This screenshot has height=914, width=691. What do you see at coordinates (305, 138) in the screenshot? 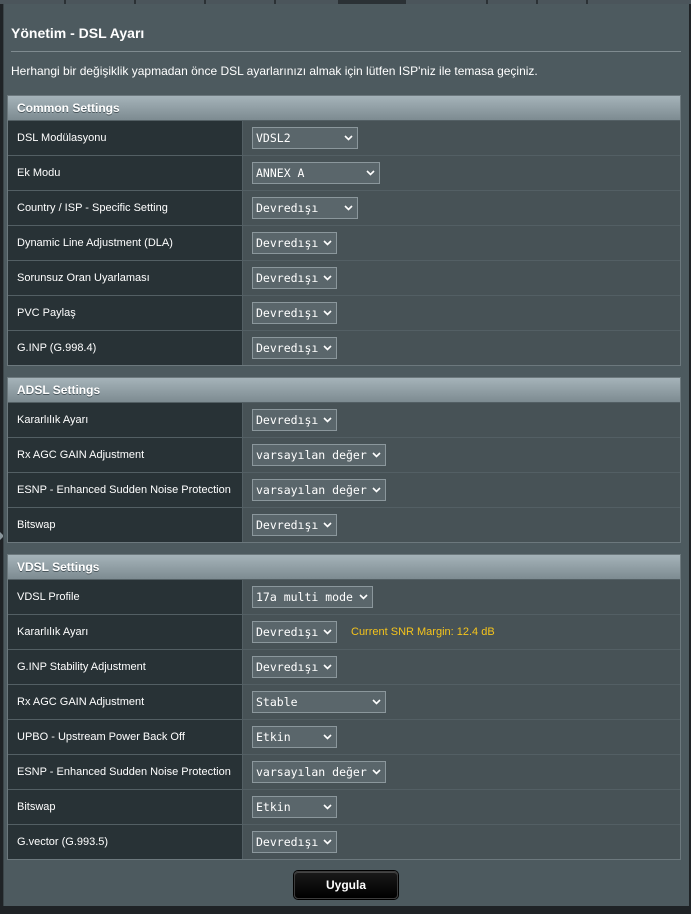
I see `dsl-modulation-select: VDSL2` at bounding box center [305, 138].